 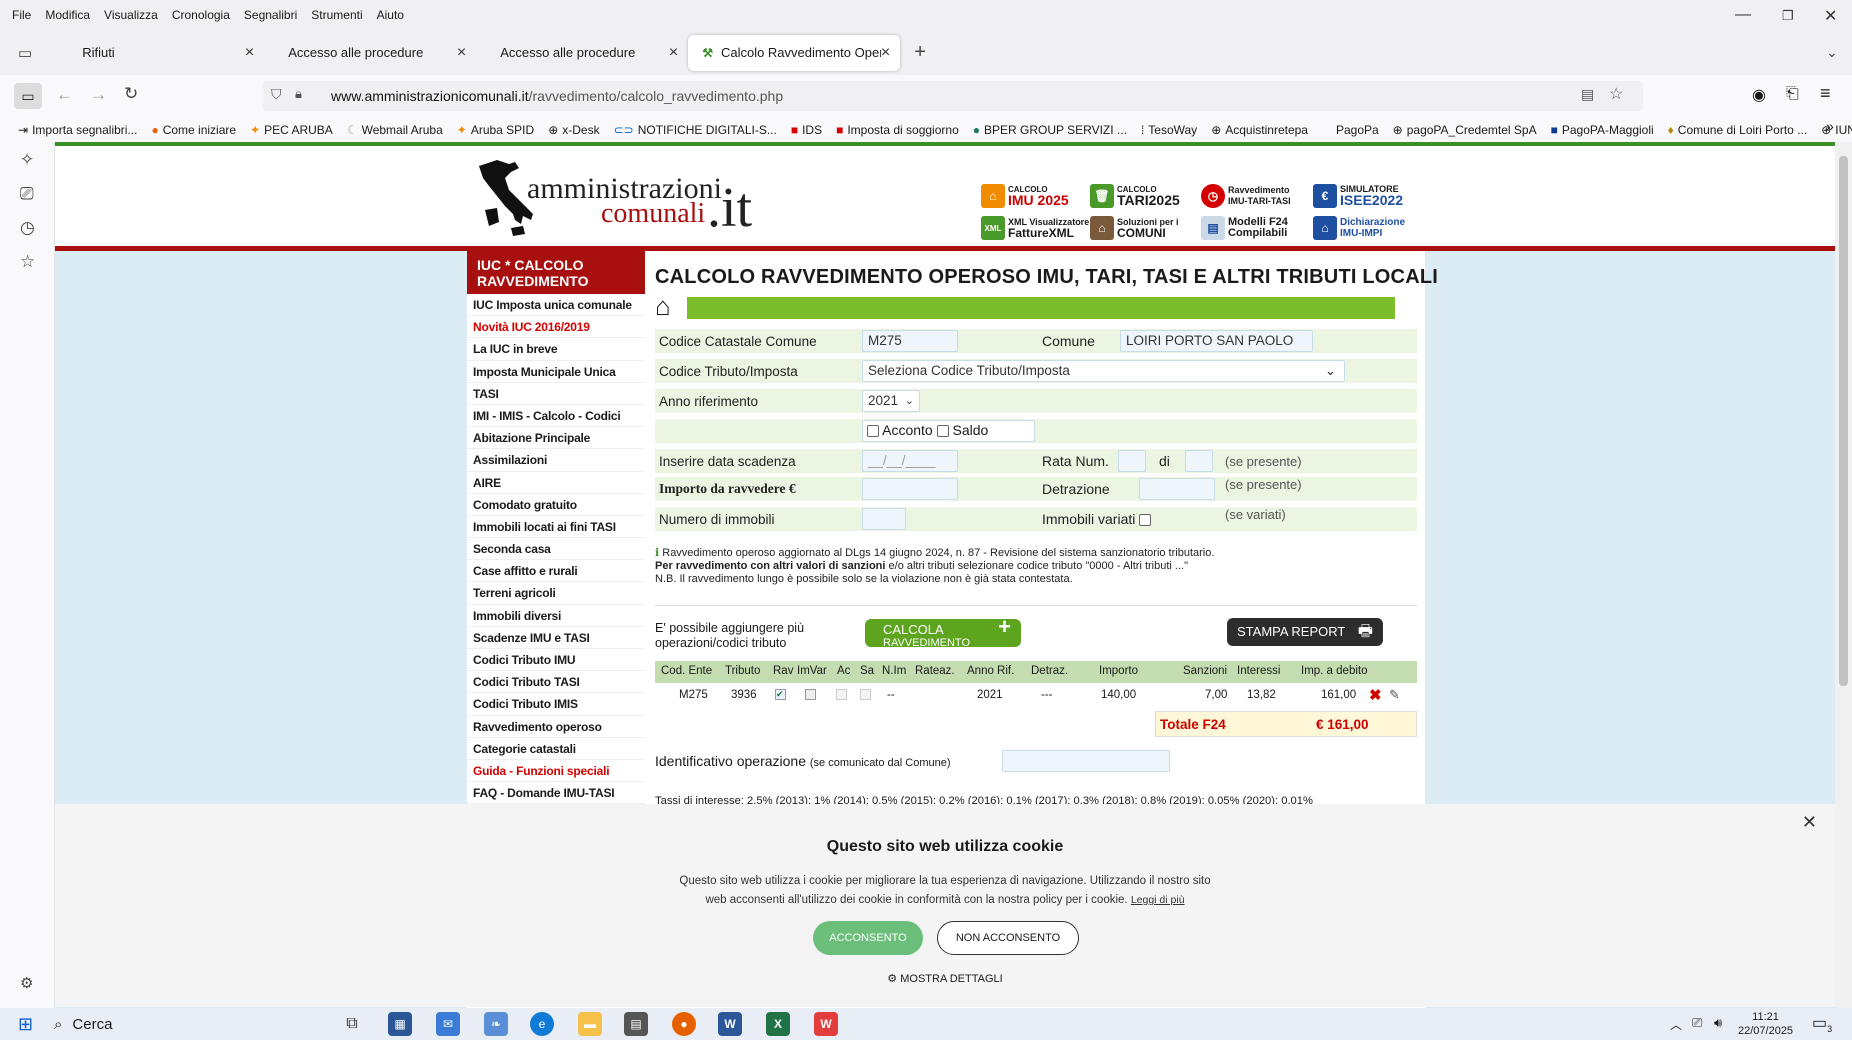 What do you see at coordinates (158, 53) in the screenshot?
I see `tab-rifiuti: Rifiuti ×` at bounding box center [158, 53].